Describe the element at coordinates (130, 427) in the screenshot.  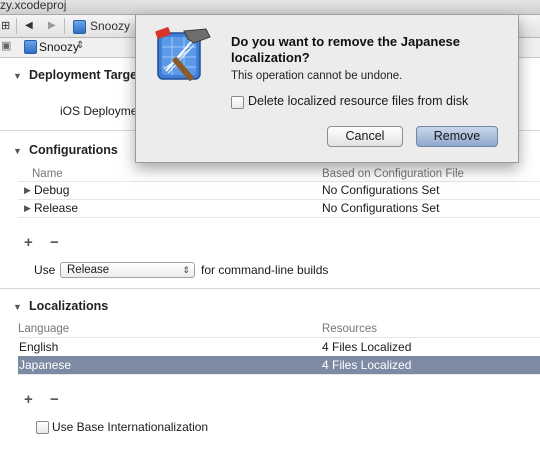
I see `use-base-internationalization-label: Use Base Internationalization` at that location.